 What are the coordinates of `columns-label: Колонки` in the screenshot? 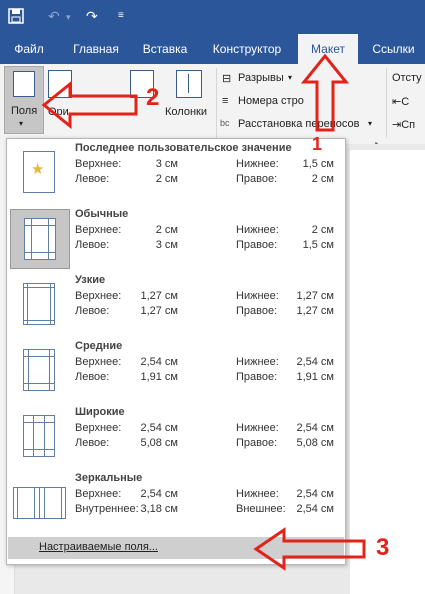 It's located at (186, 112).